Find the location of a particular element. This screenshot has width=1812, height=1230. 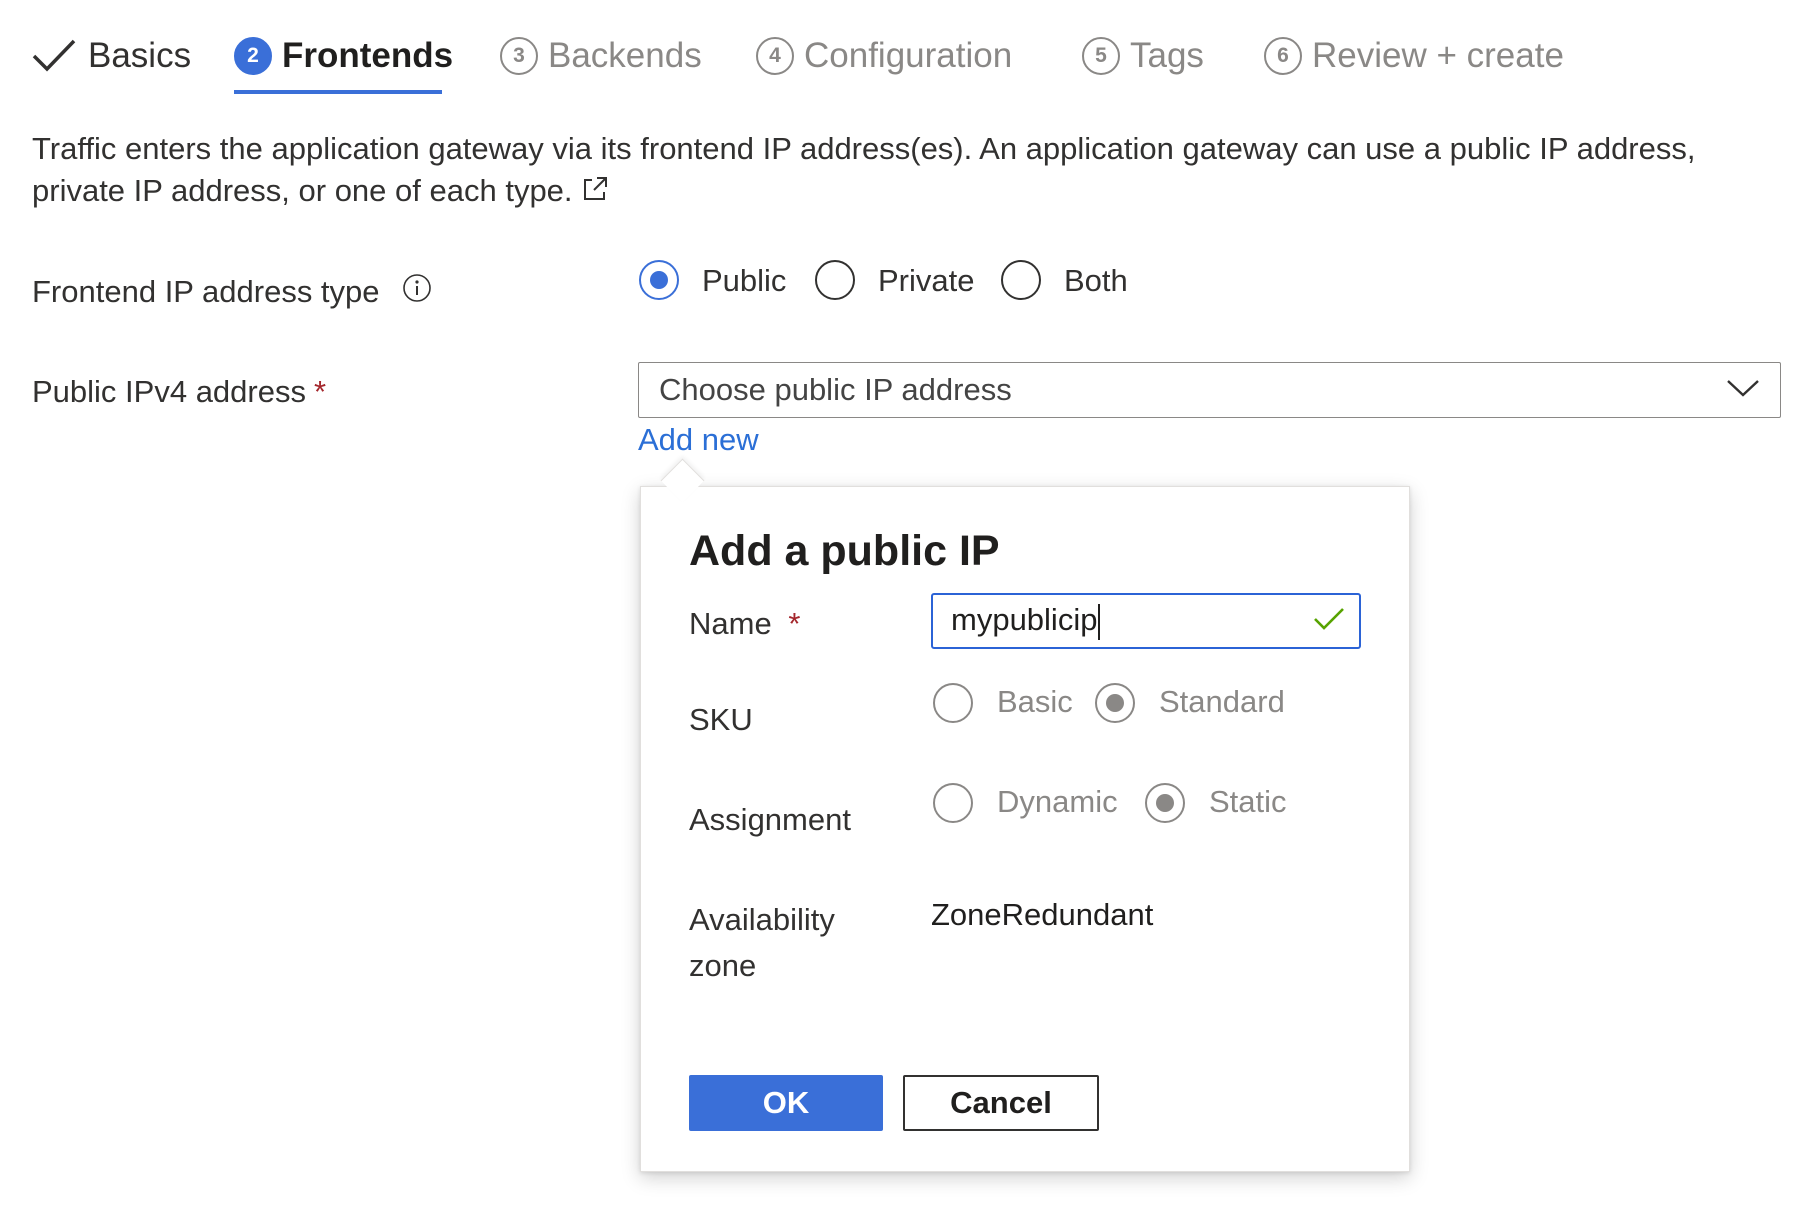

callout-title: Add a public IP is located at coordinates (844, 551).